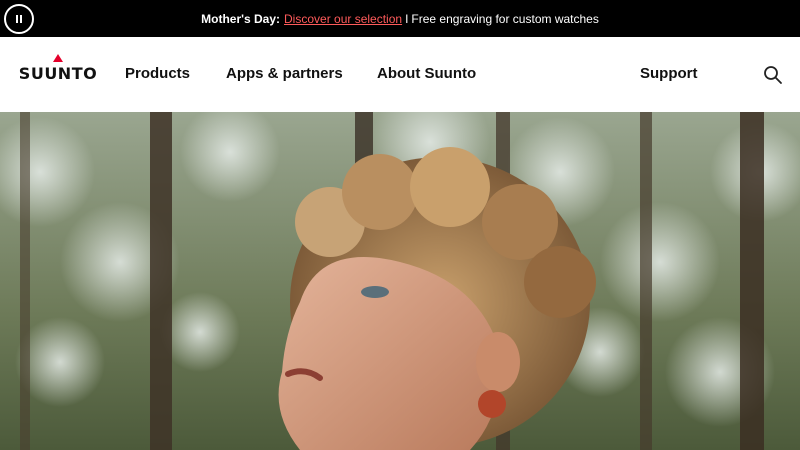 This screenshot has height=450, width=800. I want to click on pause-icon, so click(19, 19).